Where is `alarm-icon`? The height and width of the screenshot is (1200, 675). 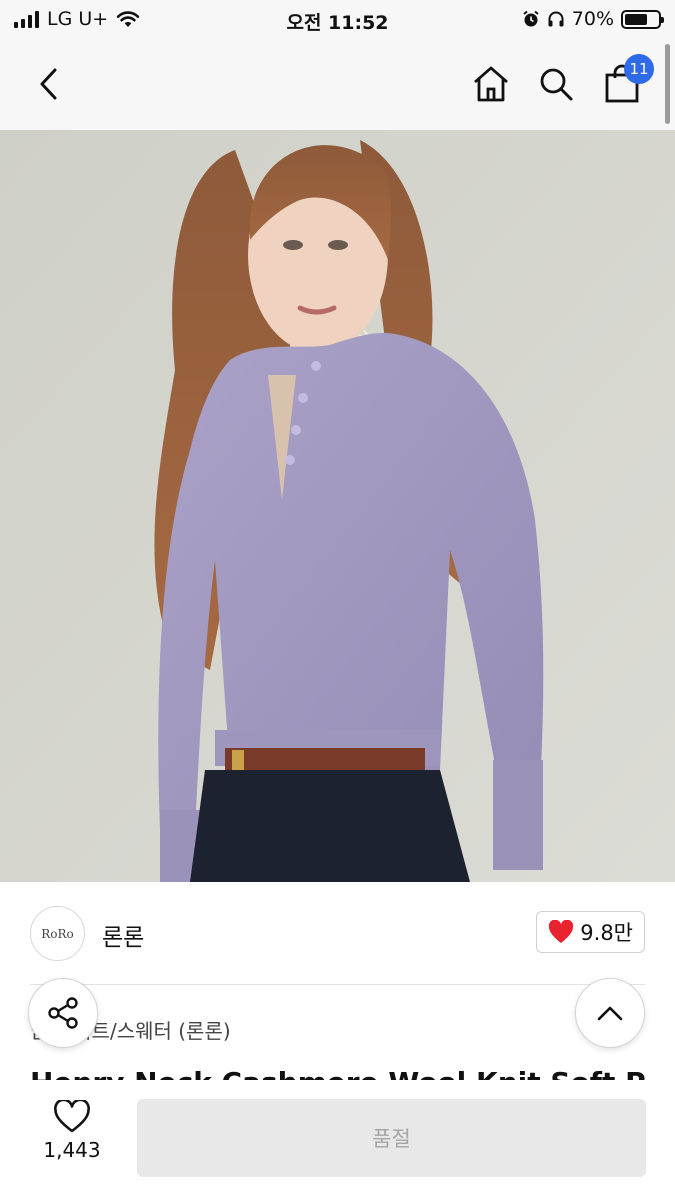
alarm-icon is located at coordinates (531, 18).